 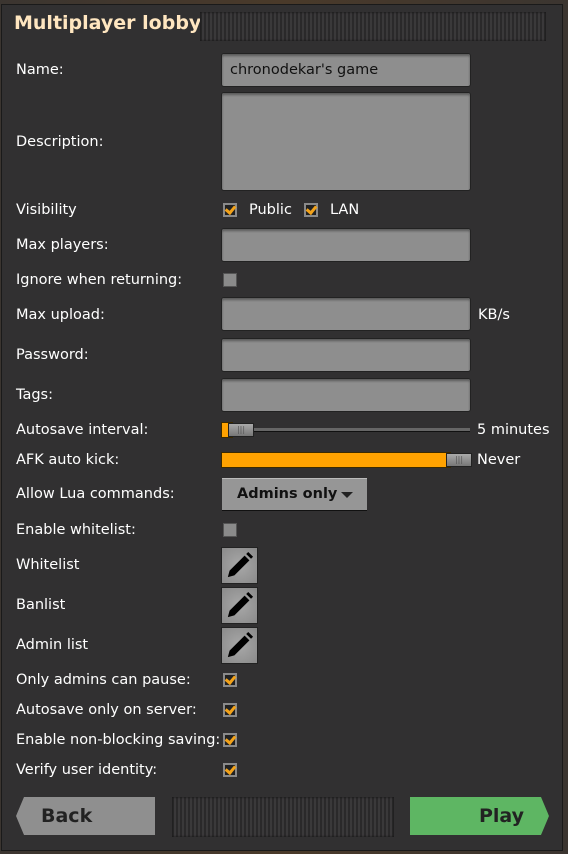 I want to click on afk-auto-kick-value: Never, so click(x=499, y=460).